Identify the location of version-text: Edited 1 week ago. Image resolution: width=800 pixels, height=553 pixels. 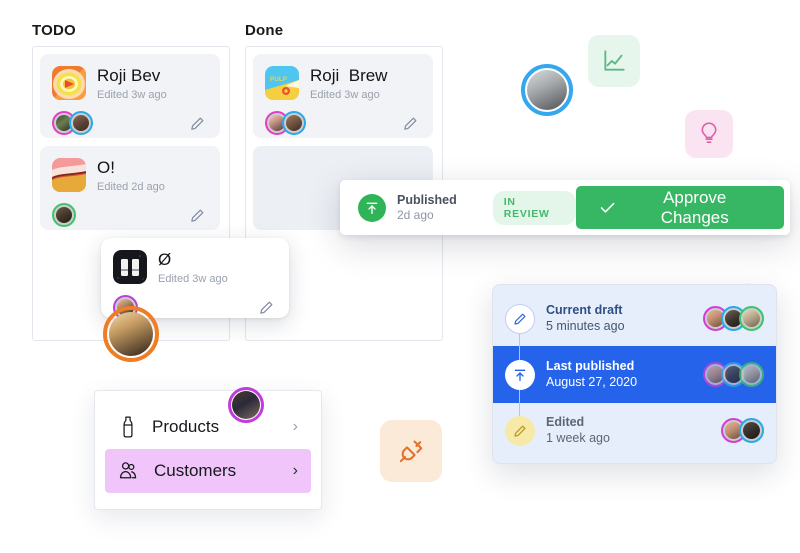
(628, 430).